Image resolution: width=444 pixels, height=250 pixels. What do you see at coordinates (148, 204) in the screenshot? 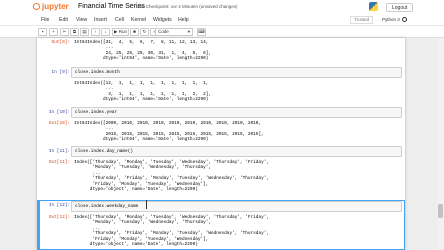
I see `text-cursor-icon` at bounding box center [148, 204].